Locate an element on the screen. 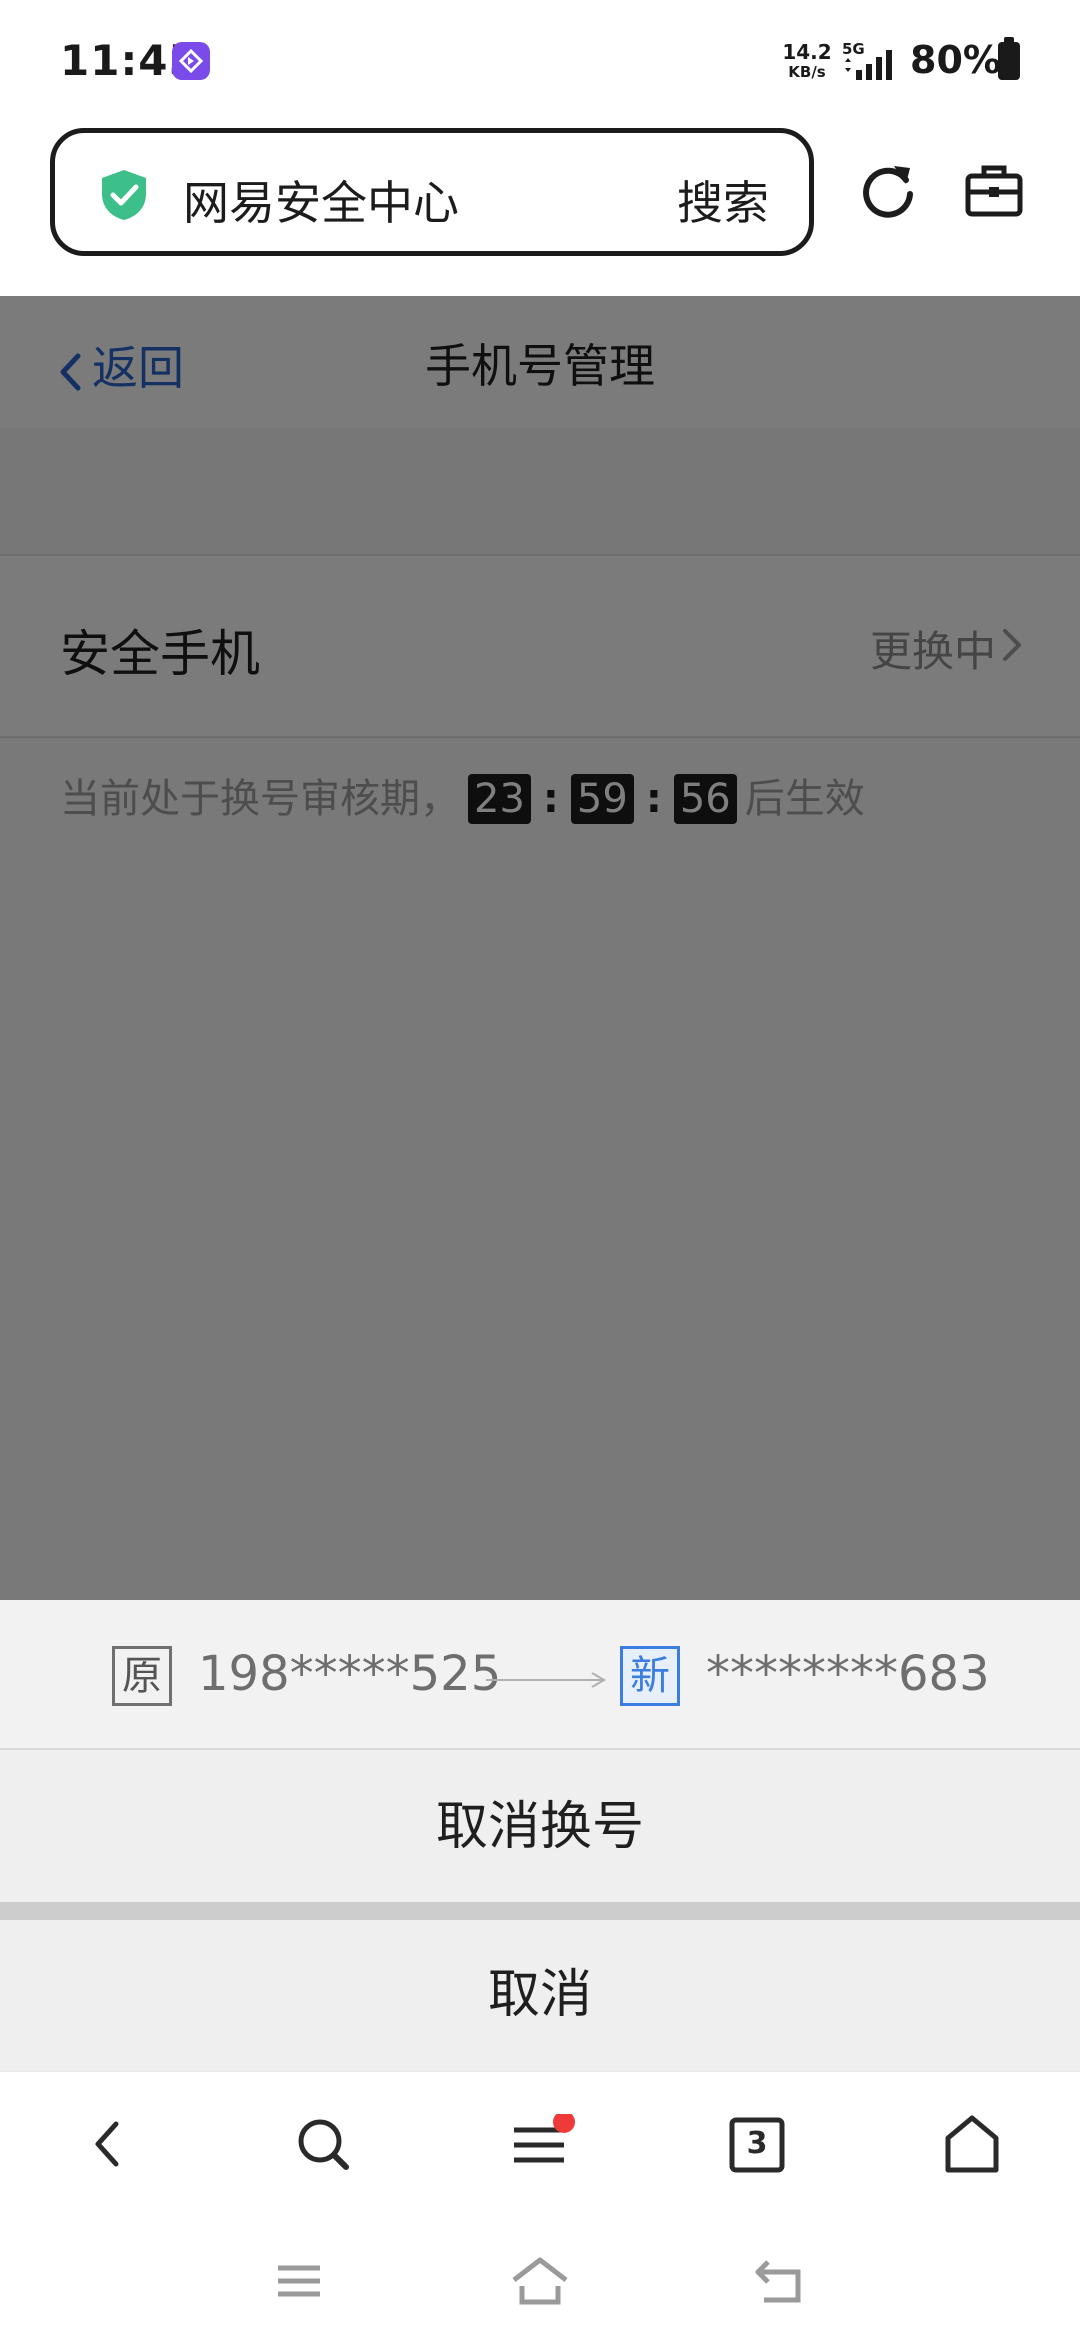  sheet-divider is located at coordinates (540, 1911).